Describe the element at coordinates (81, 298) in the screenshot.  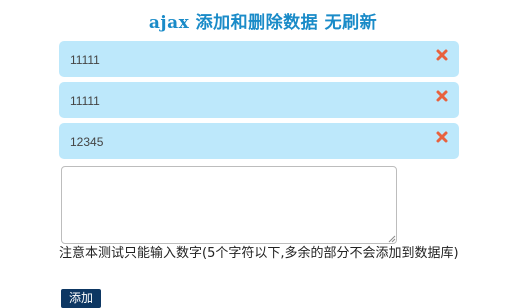
I see `add-button: 添加` at that location.